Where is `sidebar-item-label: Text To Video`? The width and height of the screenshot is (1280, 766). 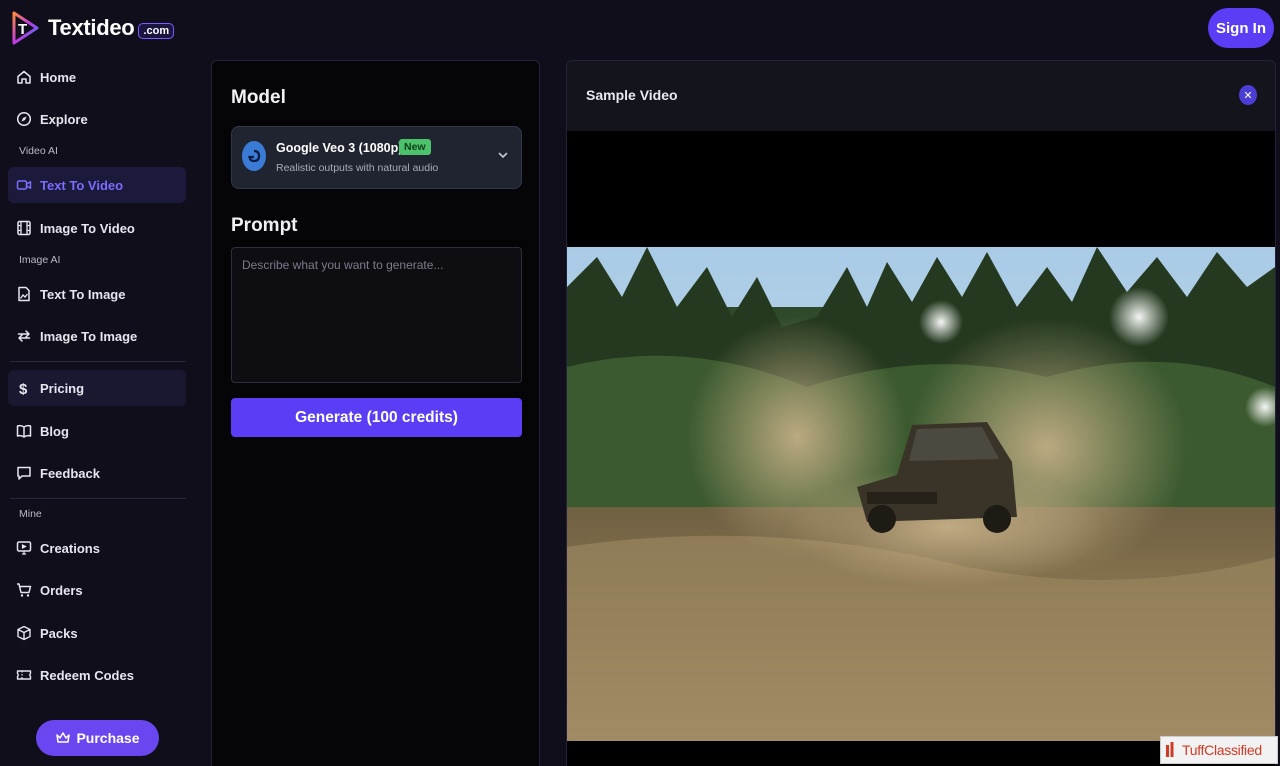
sidebar-item-label: Text To Video is located at coordinates (82, 185).